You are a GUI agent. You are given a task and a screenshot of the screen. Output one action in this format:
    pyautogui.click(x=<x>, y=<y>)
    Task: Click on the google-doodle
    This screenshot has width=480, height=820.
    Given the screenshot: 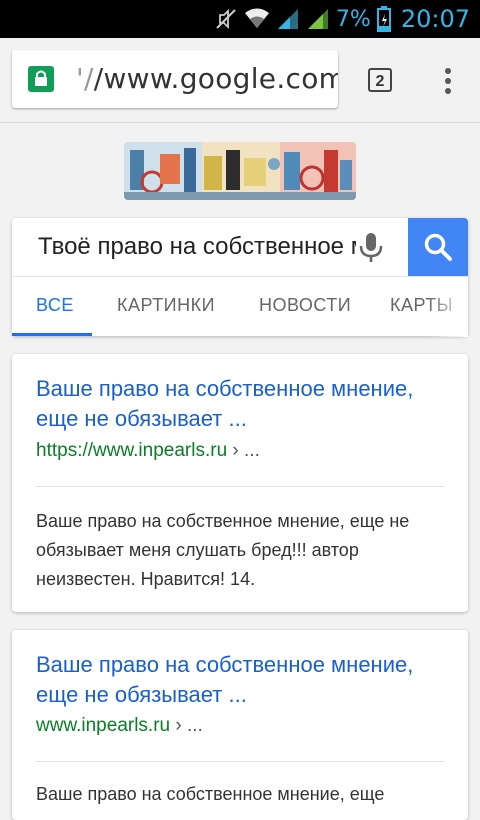 What is the action you would take?
    pyautogui.click(x=240, y=171)
    